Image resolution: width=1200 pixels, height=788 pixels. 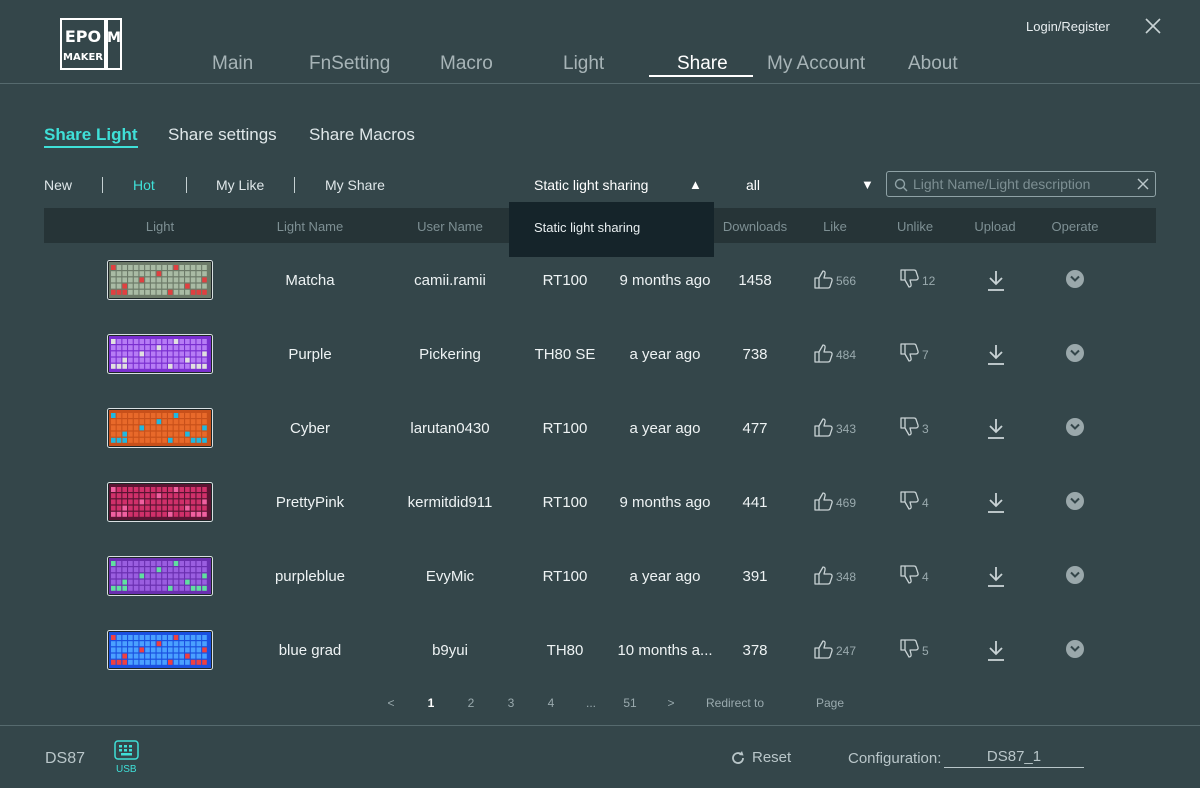 I want to click on nav-my-account: My Account, so click(x=816, y=64).